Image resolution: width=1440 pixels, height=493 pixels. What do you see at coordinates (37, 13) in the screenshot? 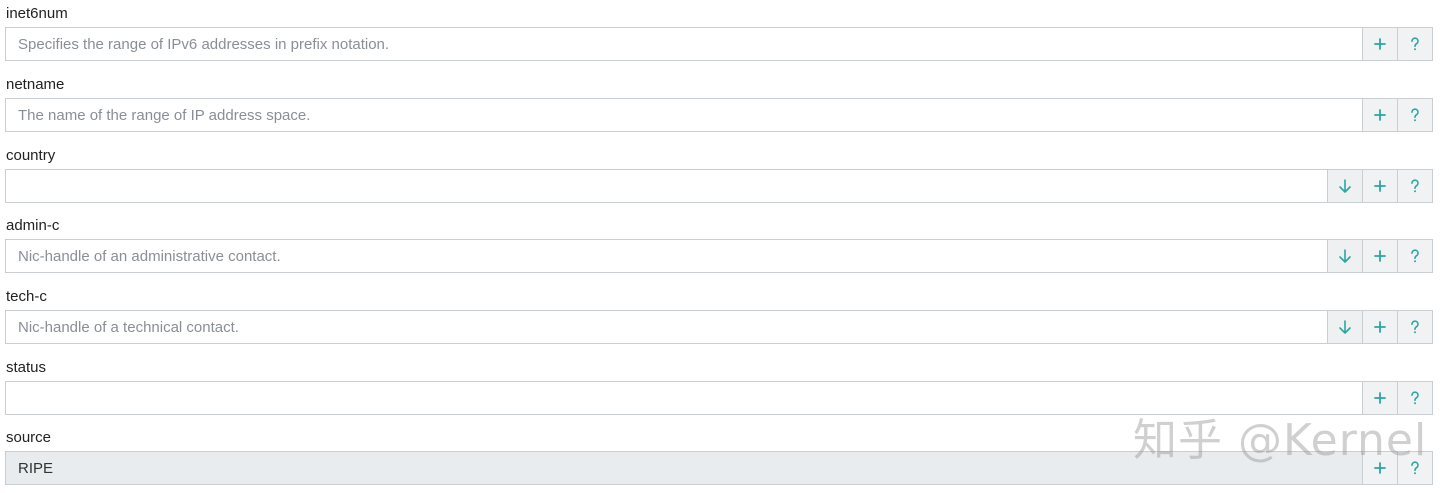
I see `field-label: inet6num` at bounding box center [37, 13].